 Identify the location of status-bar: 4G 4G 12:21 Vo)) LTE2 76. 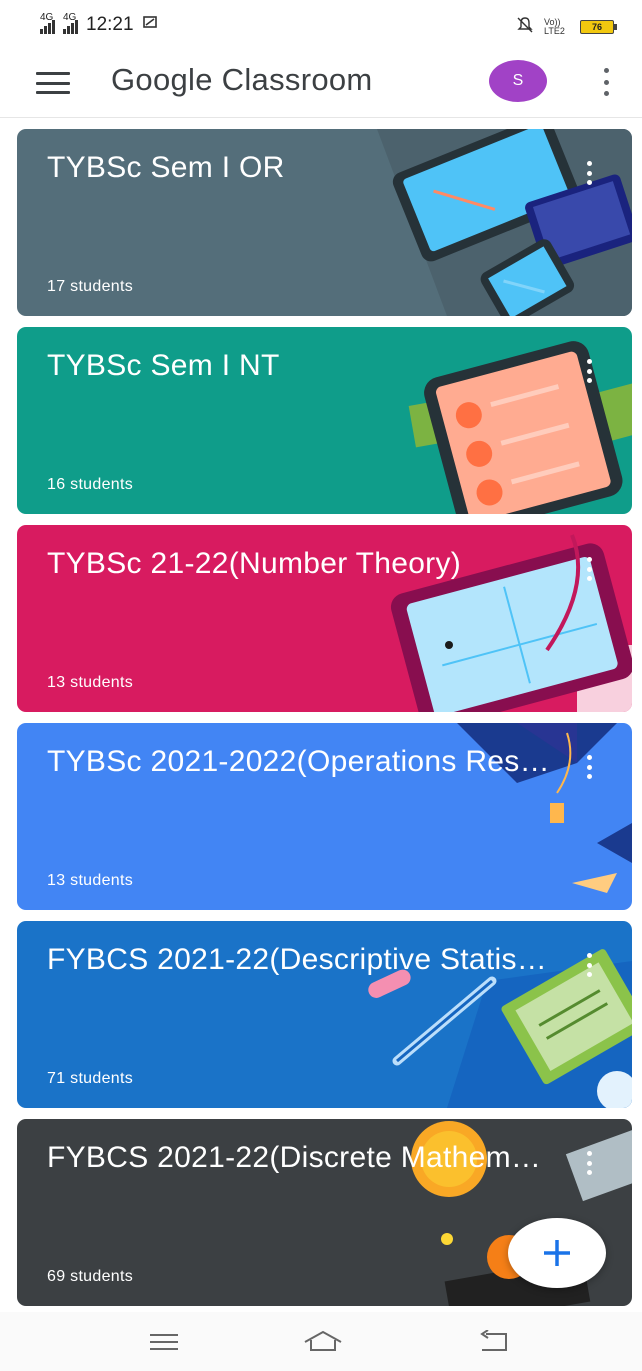
(321, 25).